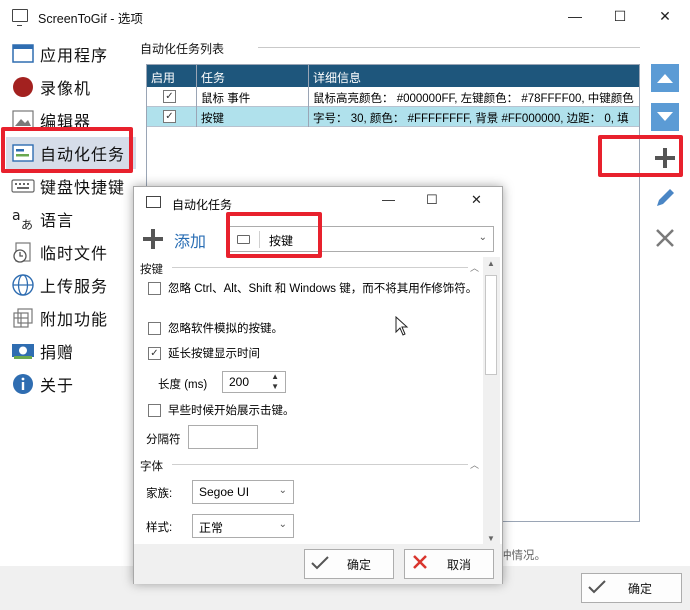  Describe the element at coordinates (83, 154) in the screenshot. I see `sidebar-label: 自动化任务` at that location.